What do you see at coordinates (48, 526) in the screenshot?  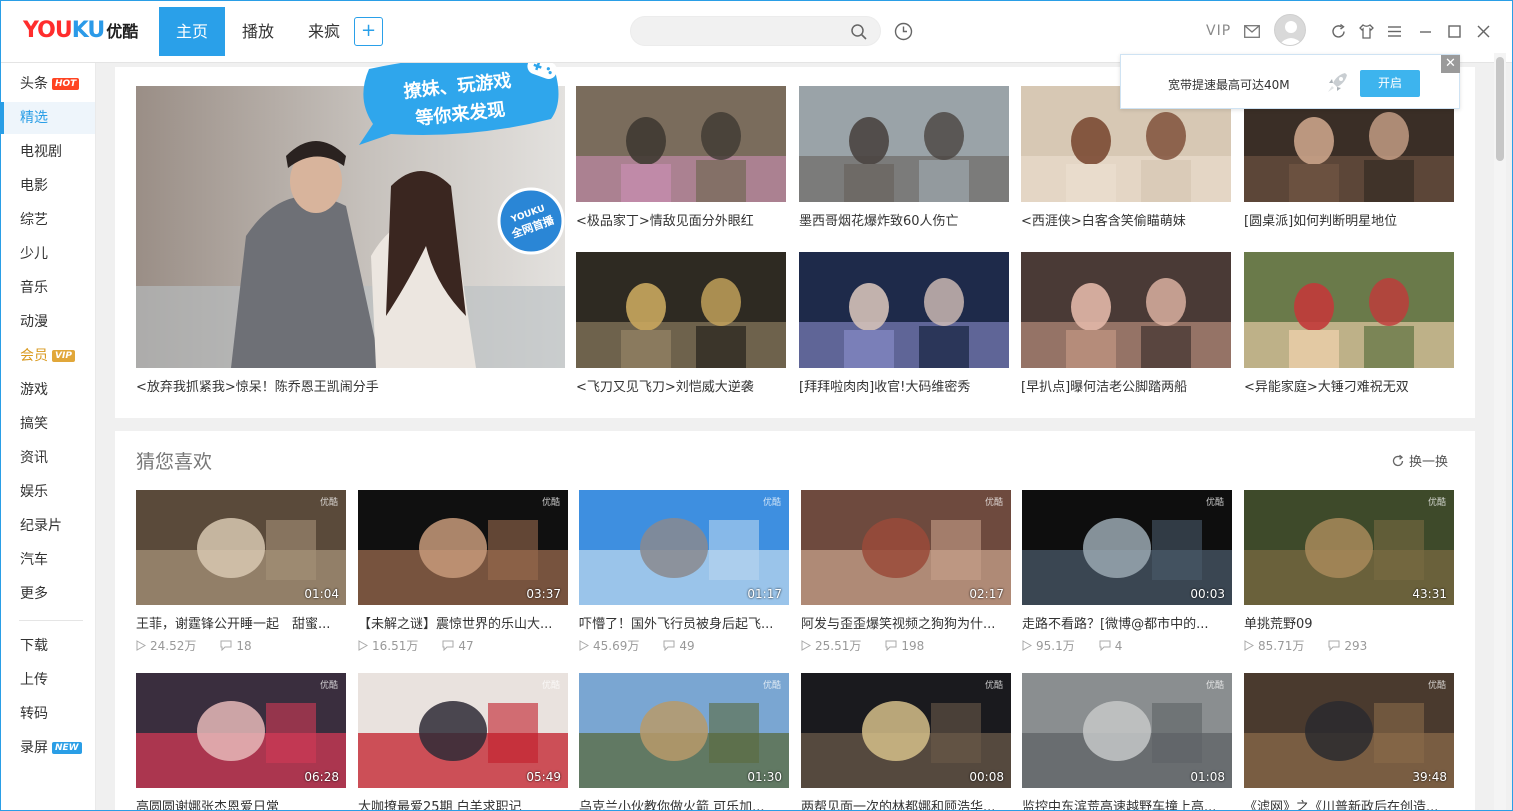 I see `sidebar-item-documentary: 纪录片` at bounding box center [48, 526].